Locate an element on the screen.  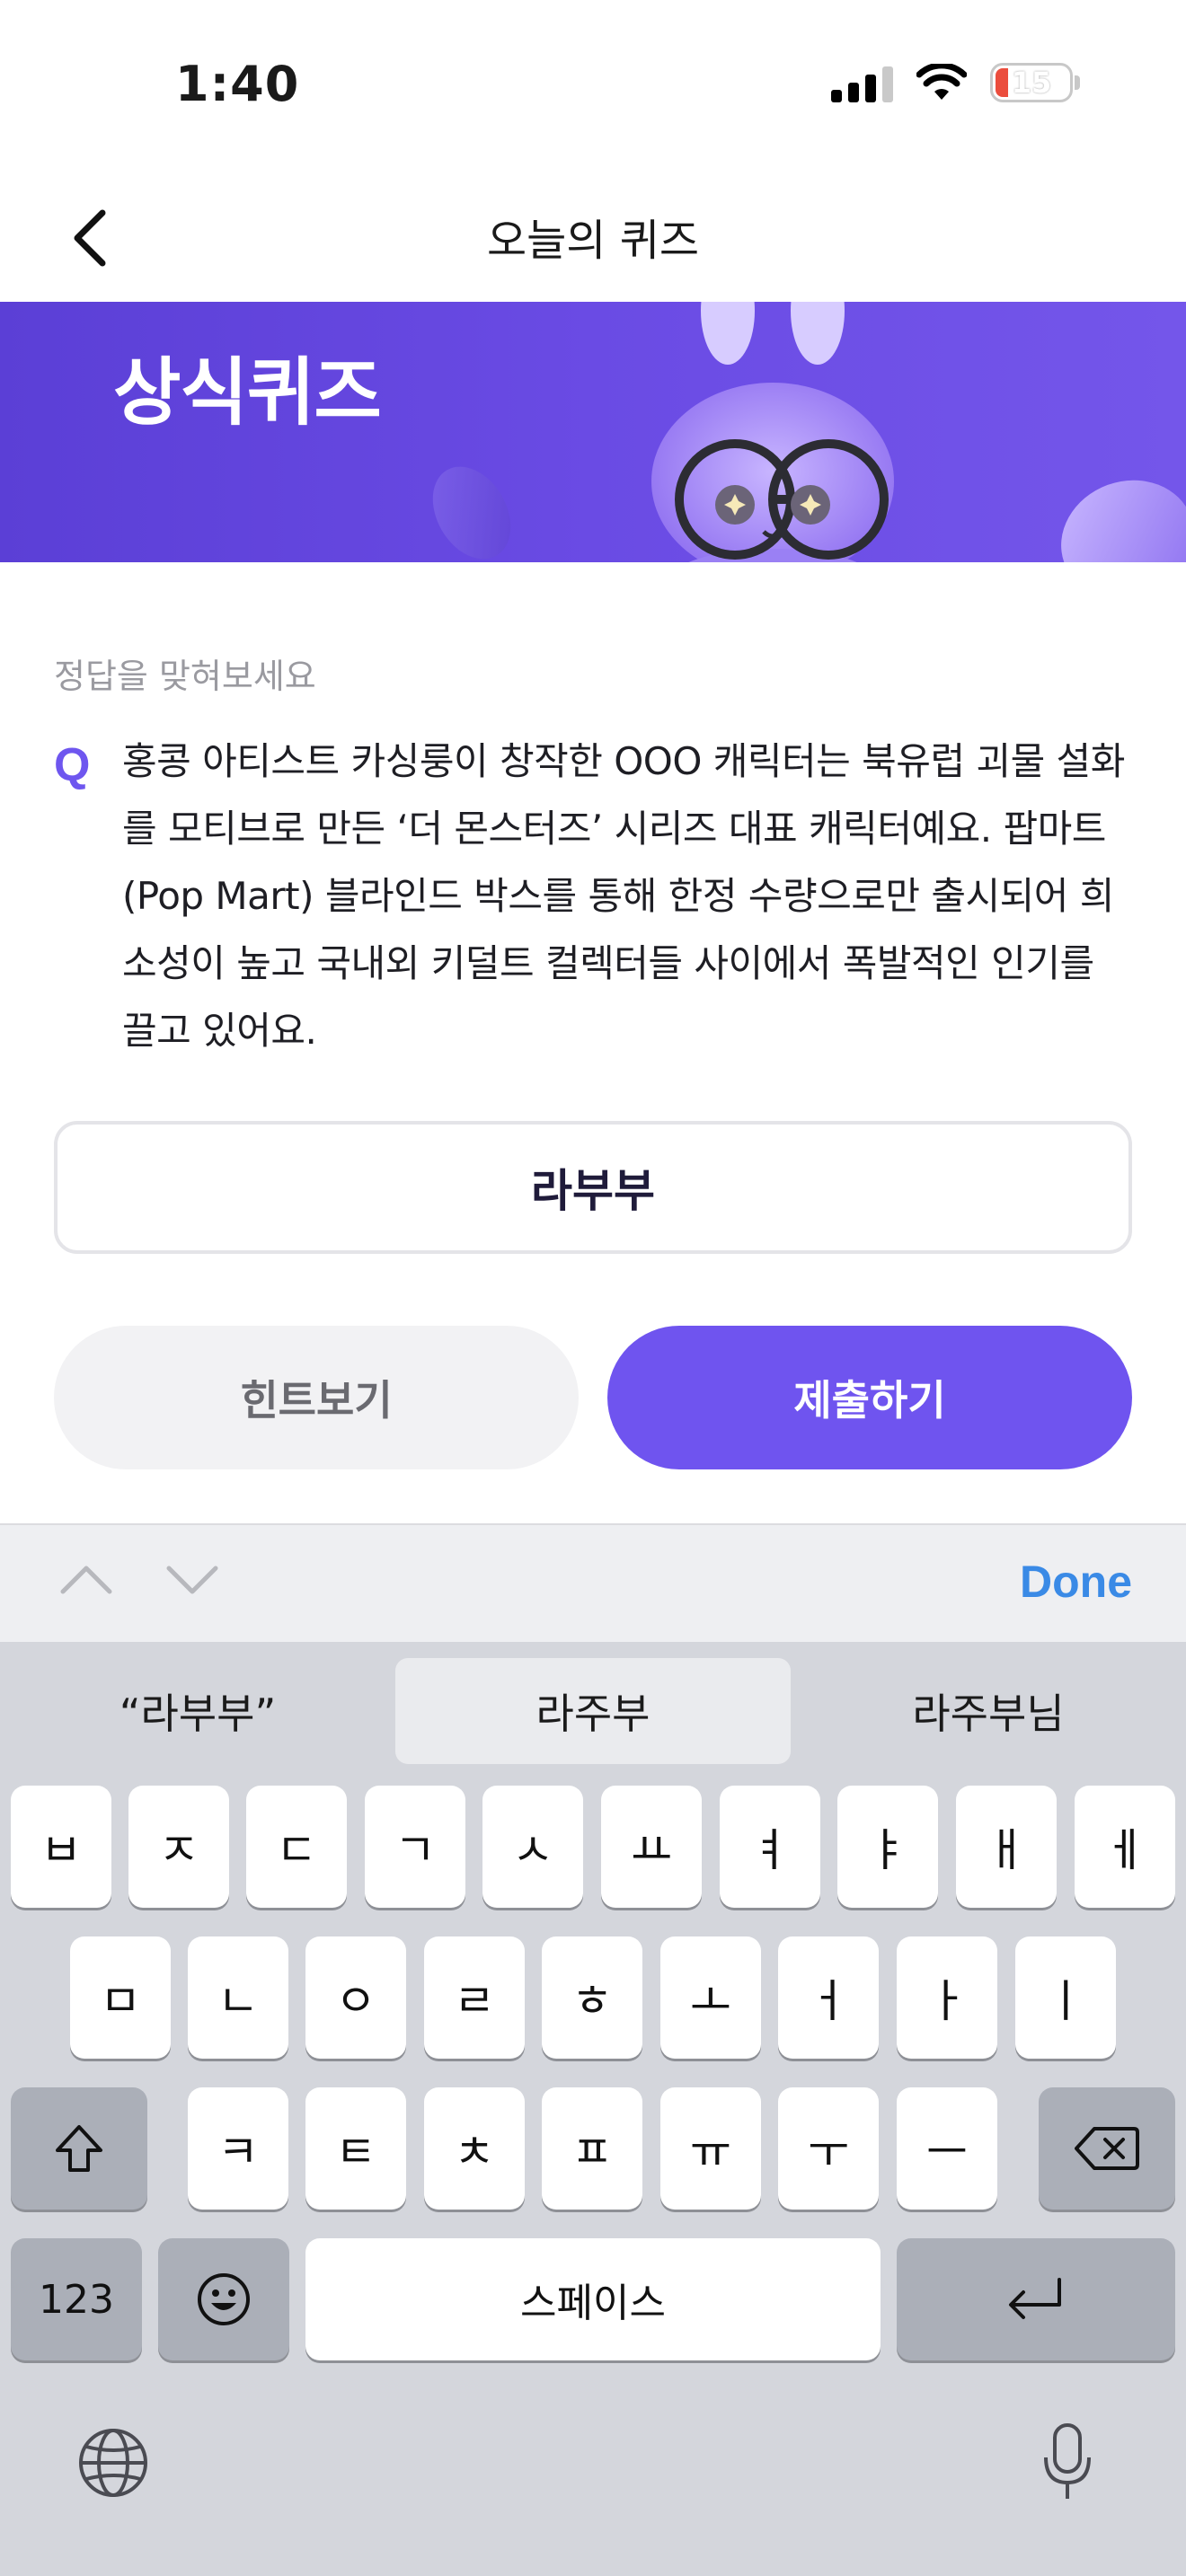
key: ㅎ is located at coordinates (592, 1998).